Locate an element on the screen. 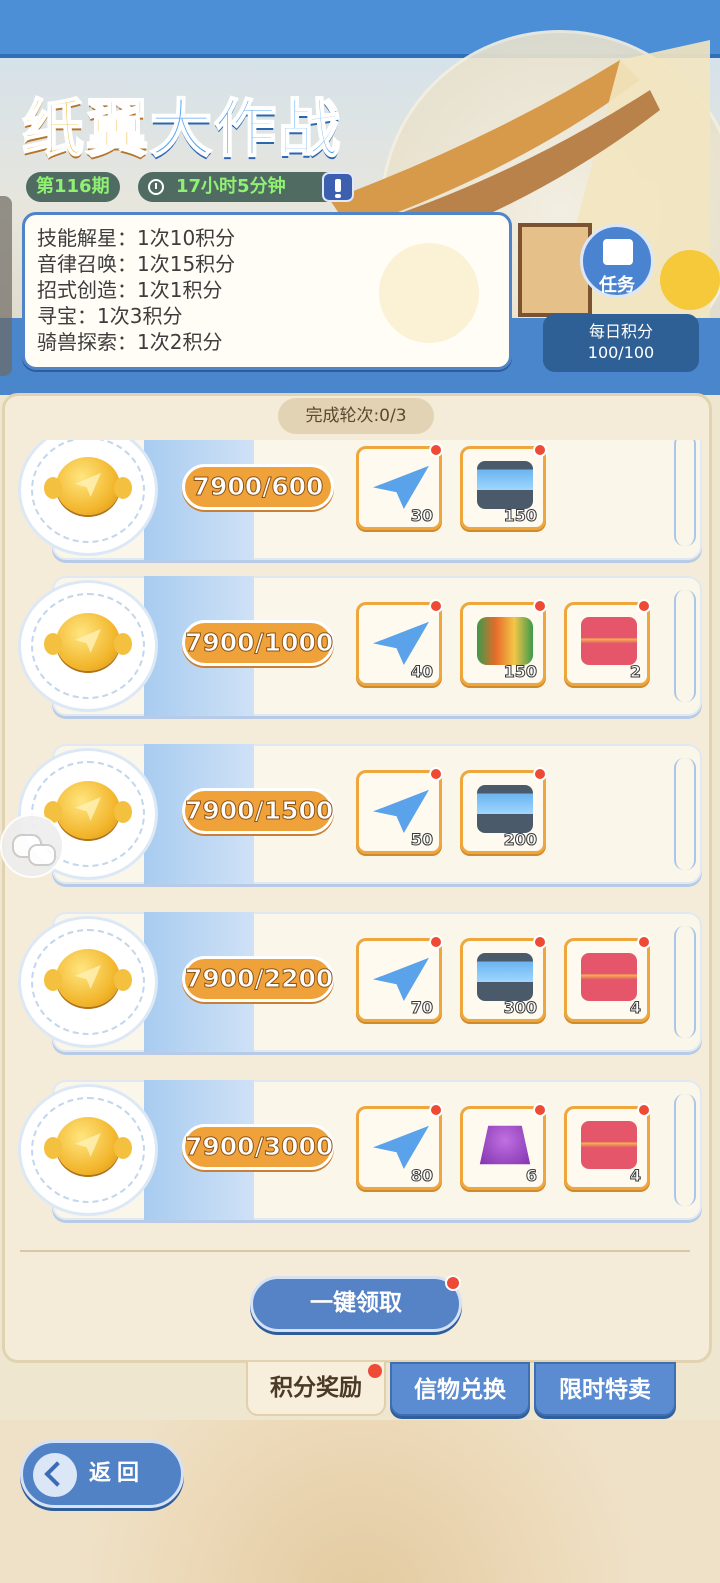 The height and width of the screenshot is (1583, 720). tab-limited-sale: 限时特卖 is located at coordinates (605, 1389).